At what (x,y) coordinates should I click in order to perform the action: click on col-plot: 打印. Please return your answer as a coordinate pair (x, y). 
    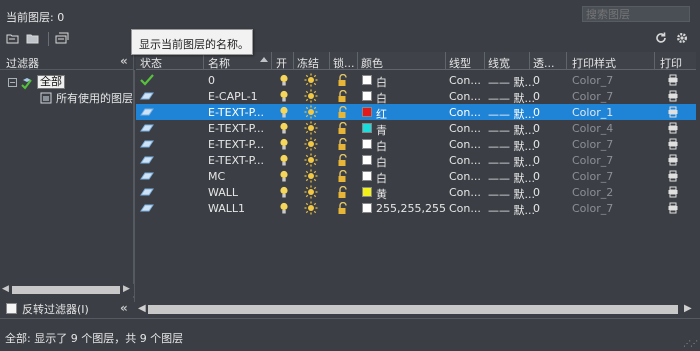
    Looking at the image, I should click on (671, 63).